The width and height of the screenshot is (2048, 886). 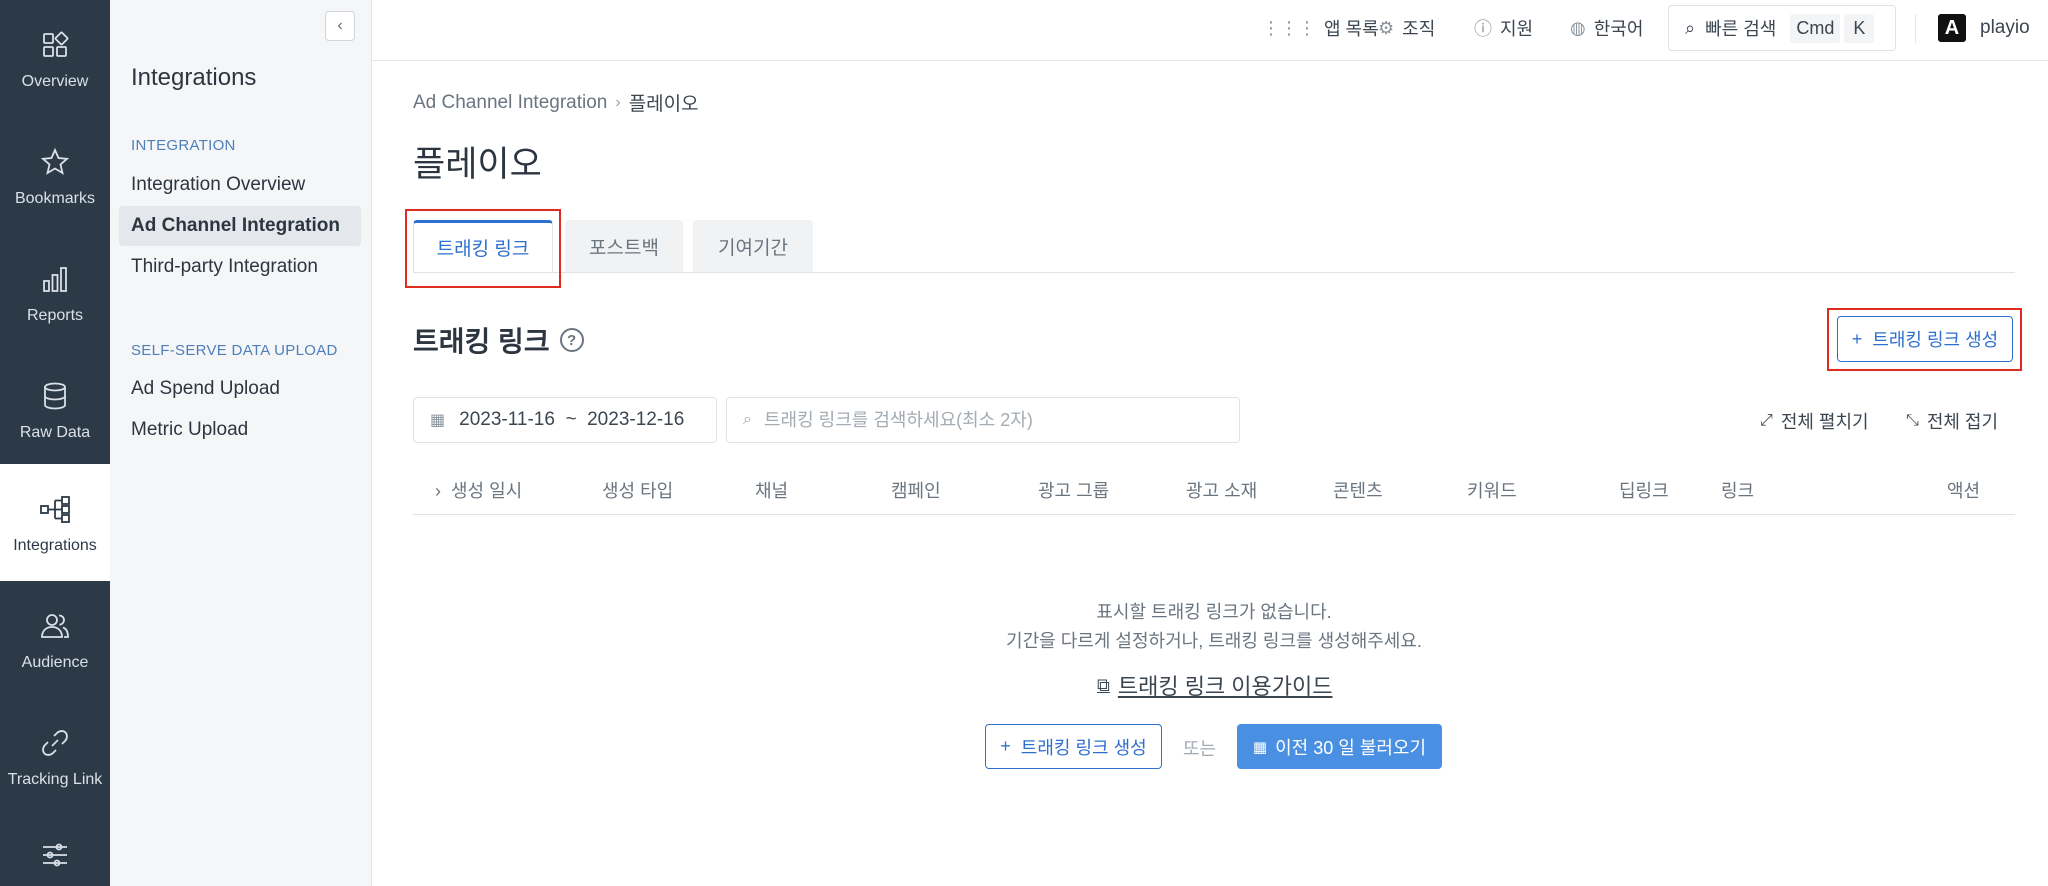 What do you see at coordinates (487, 491) in the screenshot?
I see `column-label: 생성 일시` at bounding box center [487, 491].